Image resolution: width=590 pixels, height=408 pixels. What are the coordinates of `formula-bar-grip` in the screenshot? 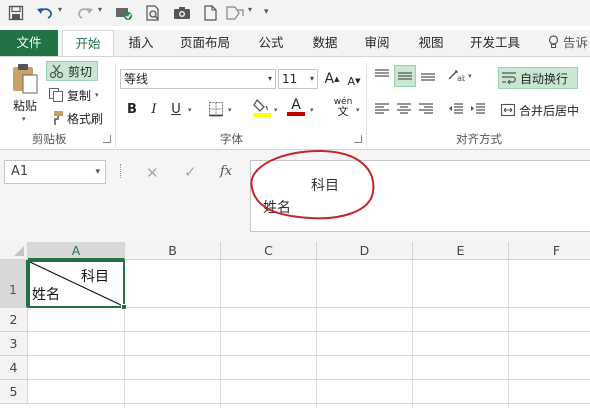 It's located at (121, 171).